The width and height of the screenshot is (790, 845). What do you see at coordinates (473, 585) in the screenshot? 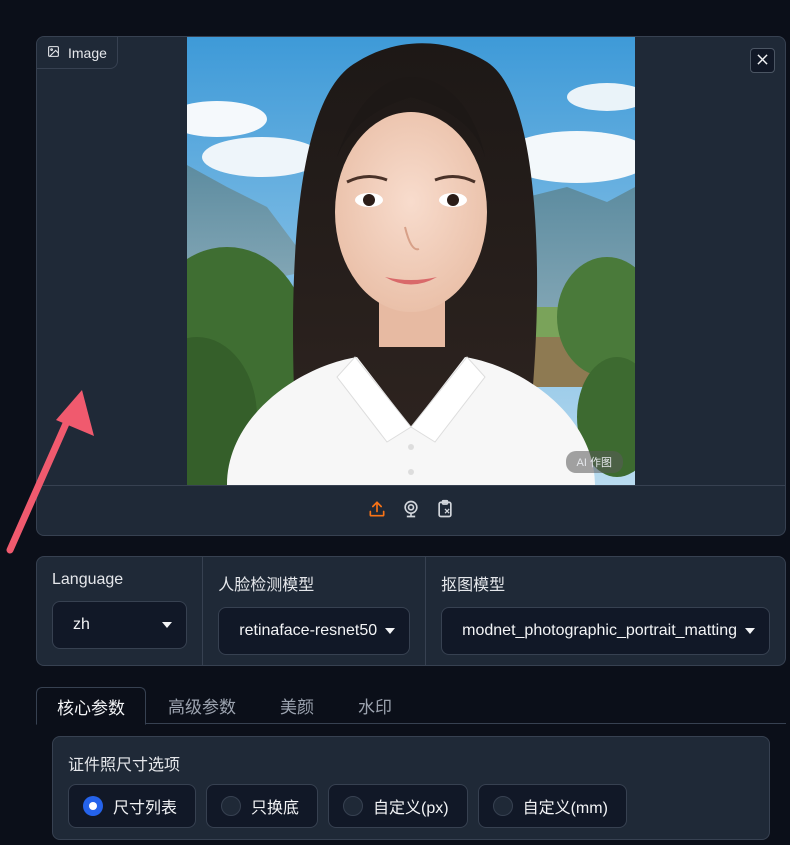
I see `matting-model-label: 抠图模型` at bounding box center [473, 585].